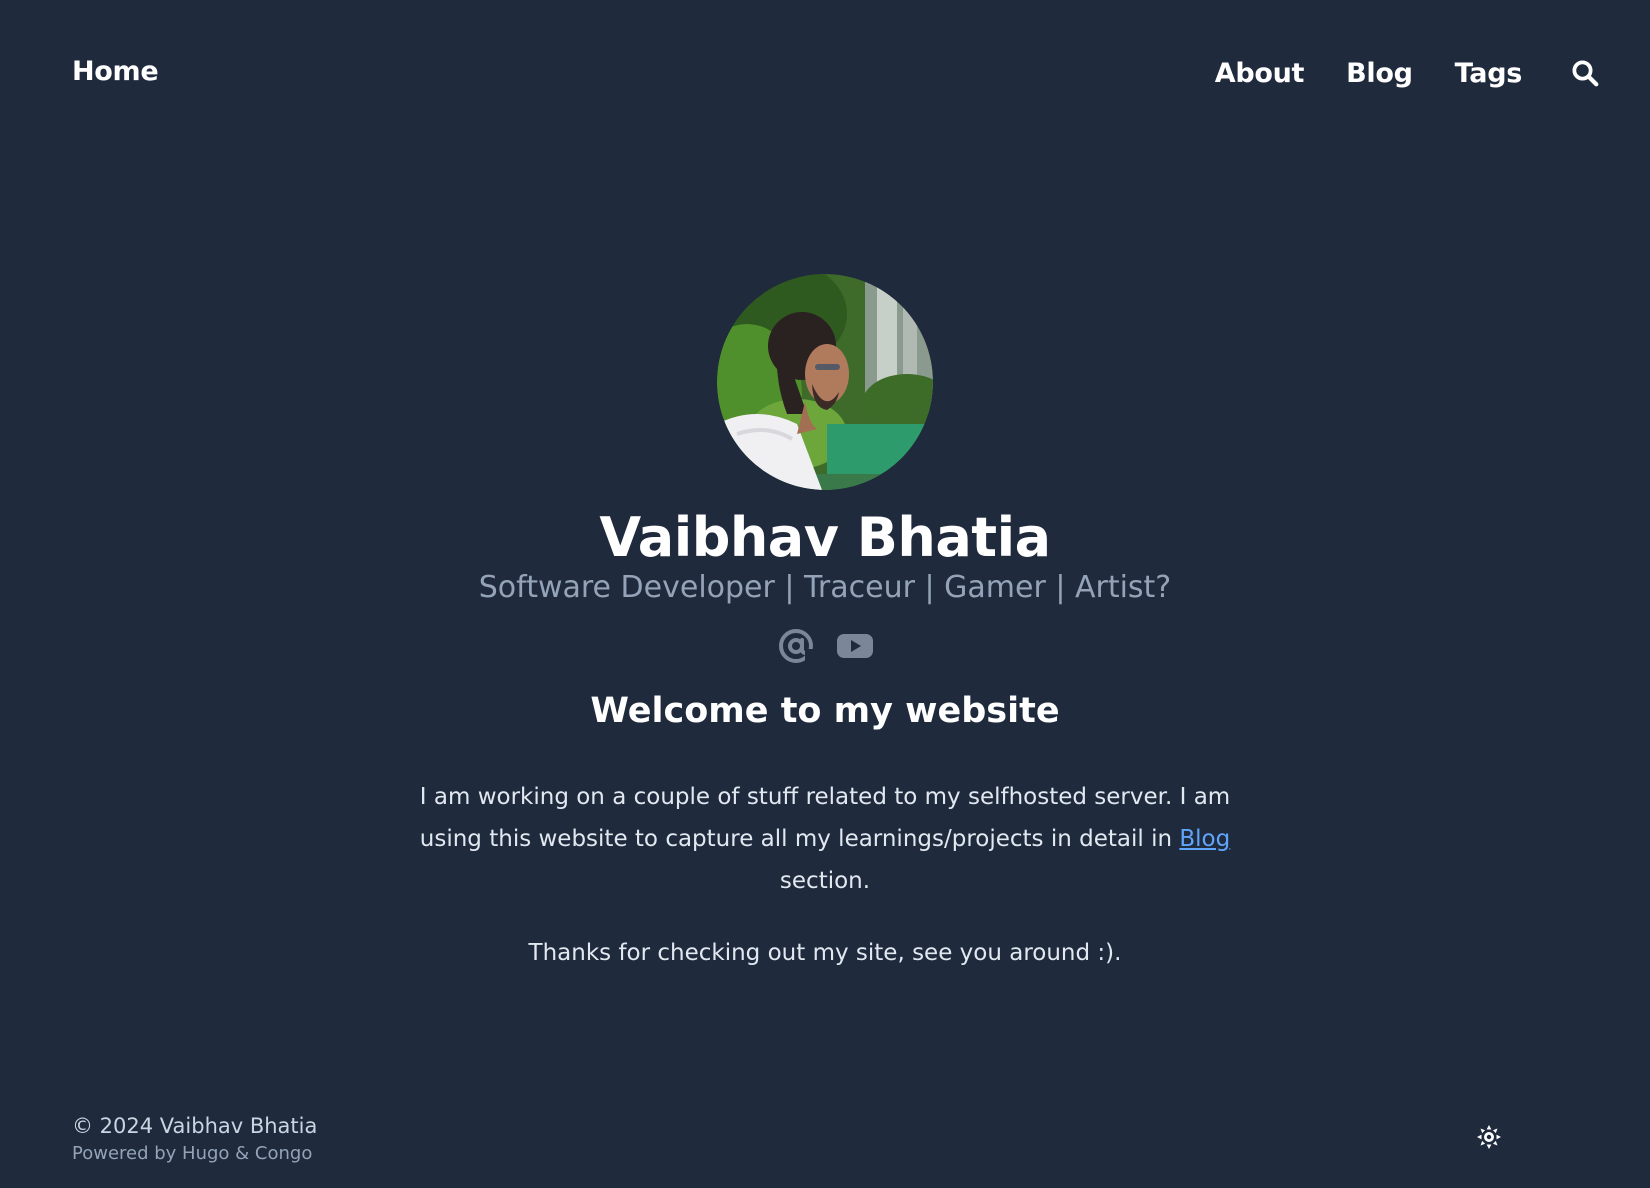  Describe the element at coordinates (825, 646) in the screenshot. I see `social-links` at that location.